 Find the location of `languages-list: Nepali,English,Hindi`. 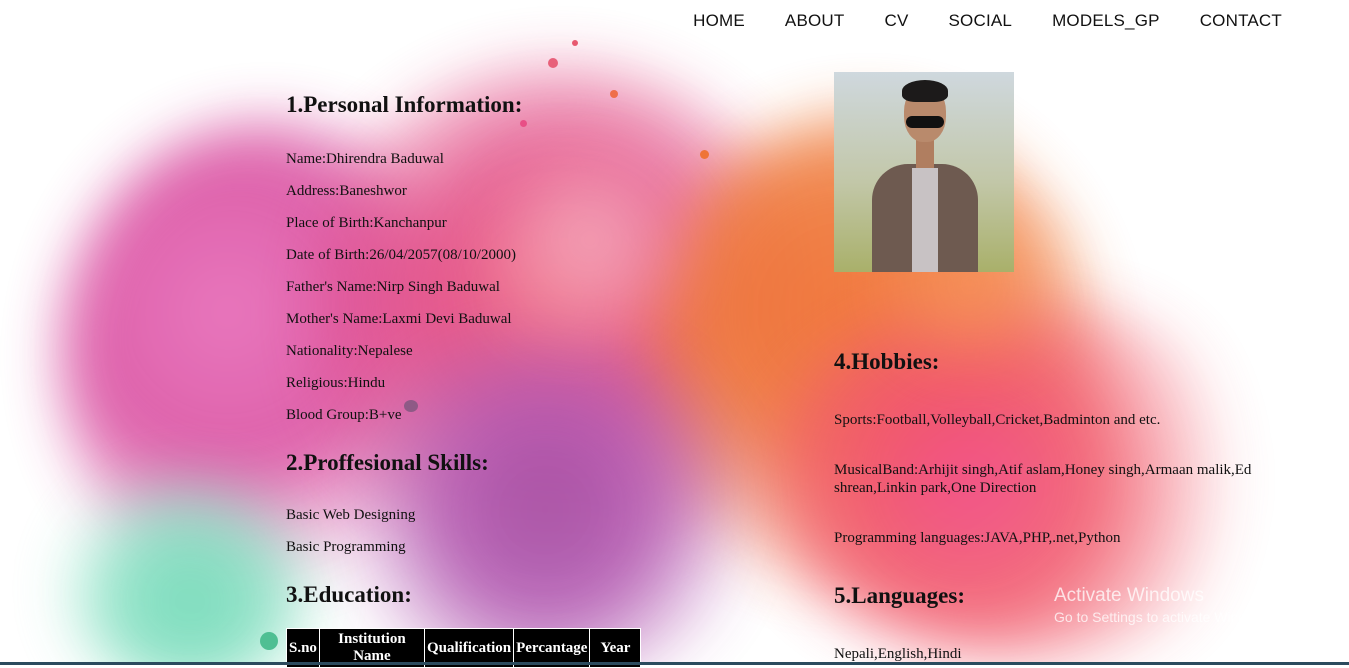

languages-list: Nepali,English,Hindi is located at coordinates (898, 654).